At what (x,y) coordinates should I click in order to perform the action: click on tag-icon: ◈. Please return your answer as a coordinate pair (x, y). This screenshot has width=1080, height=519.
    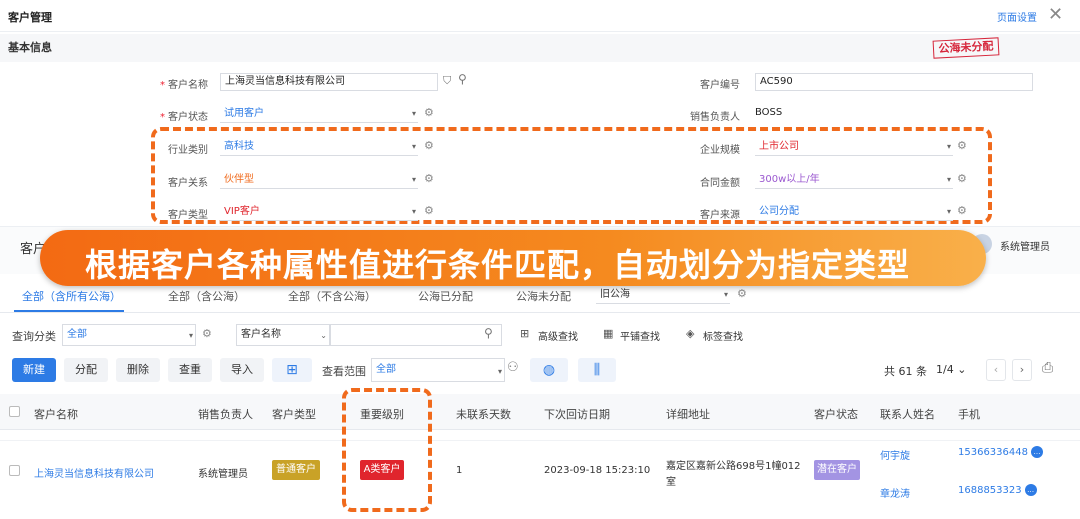
    Looking at the image, I should click on (690, 333).